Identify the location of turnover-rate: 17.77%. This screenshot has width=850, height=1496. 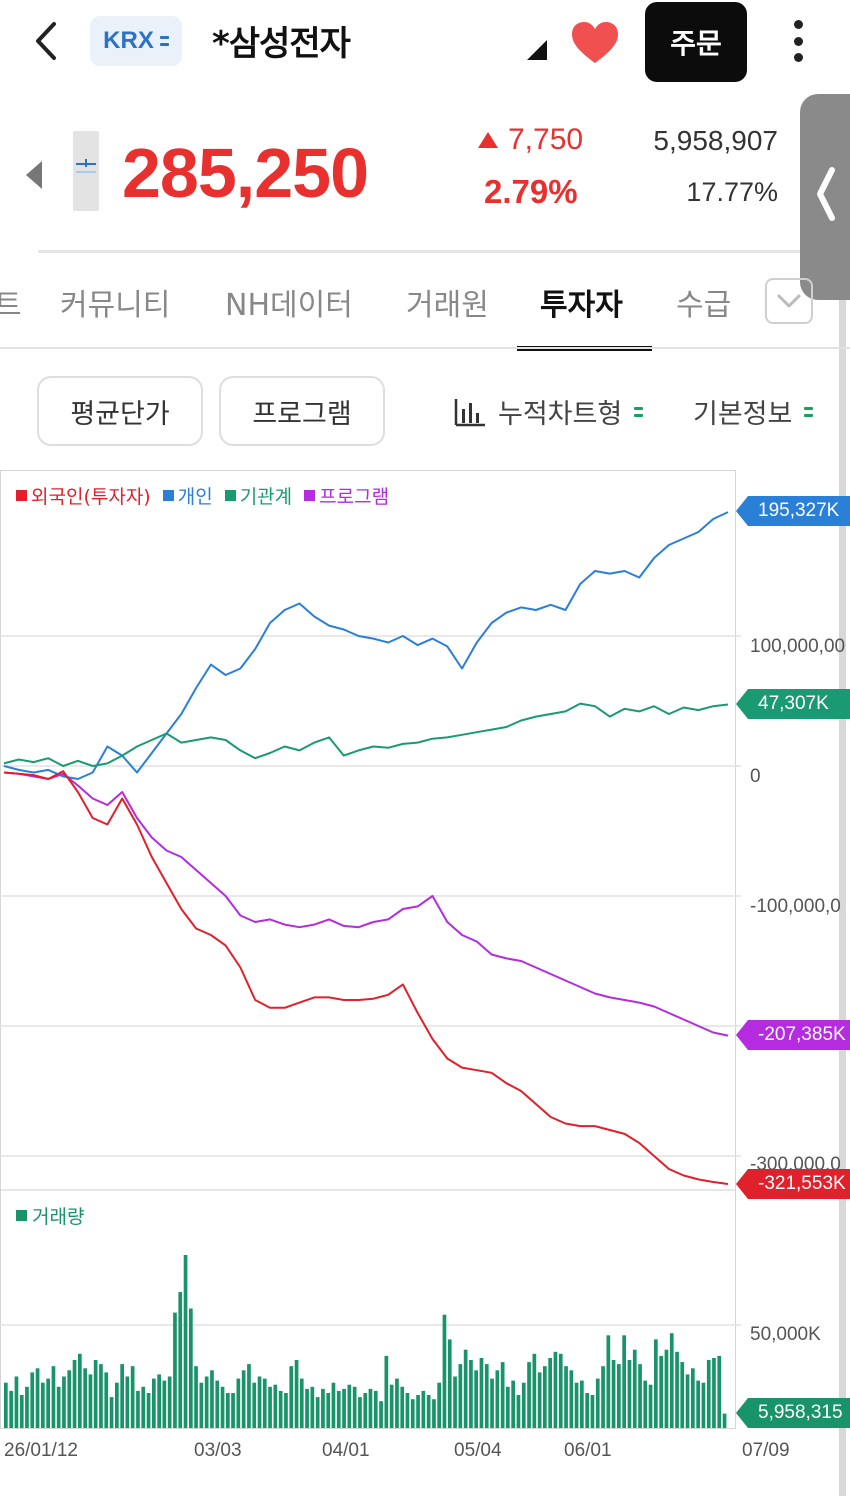
(732, 192).